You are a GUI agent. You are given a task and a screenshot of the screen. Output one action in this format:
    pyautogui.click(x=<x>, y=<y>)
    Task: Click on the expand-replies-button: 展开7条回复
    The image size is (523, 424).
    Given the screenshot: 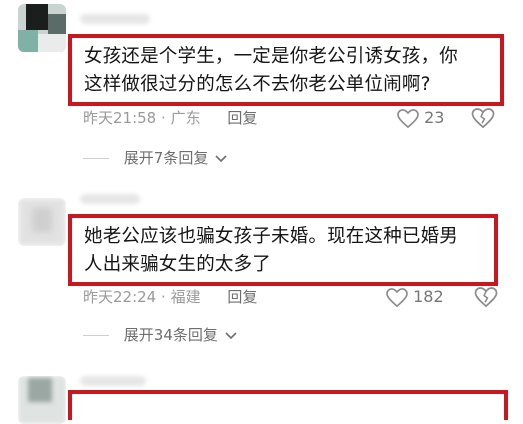 What is the action you would take?
    pyautogui.click(x=155, y=158)
    